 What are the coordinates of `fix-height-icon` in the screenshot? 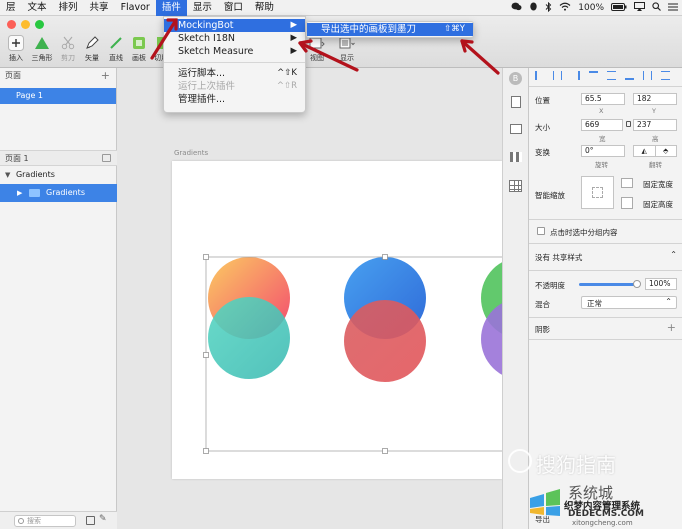 It's located at (627, 203).